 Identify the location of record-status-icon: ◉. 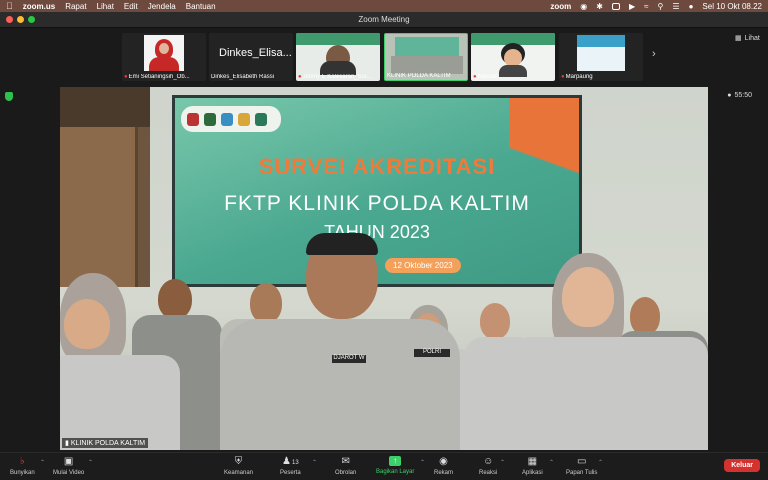
(583, 6).